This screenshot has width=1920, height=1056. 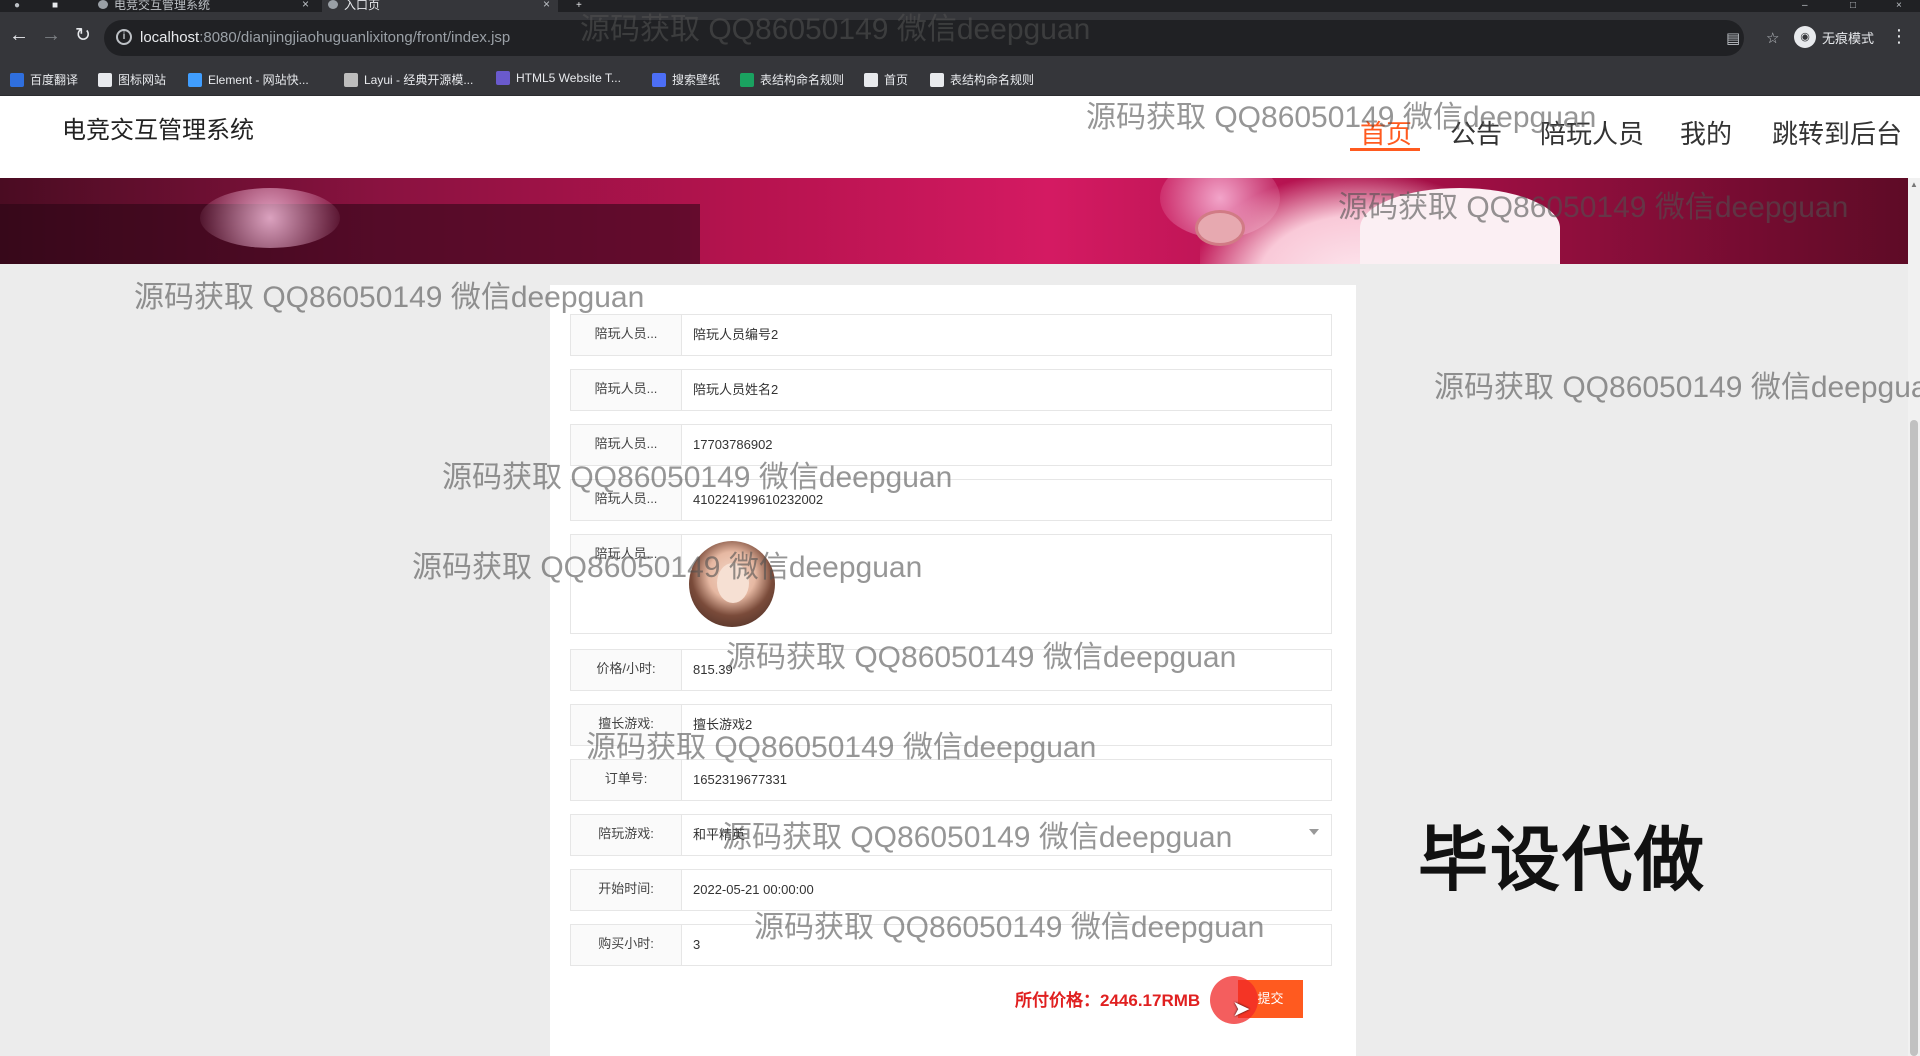 I want to click on field-value: 17703786902, so click(x=733, y=445).